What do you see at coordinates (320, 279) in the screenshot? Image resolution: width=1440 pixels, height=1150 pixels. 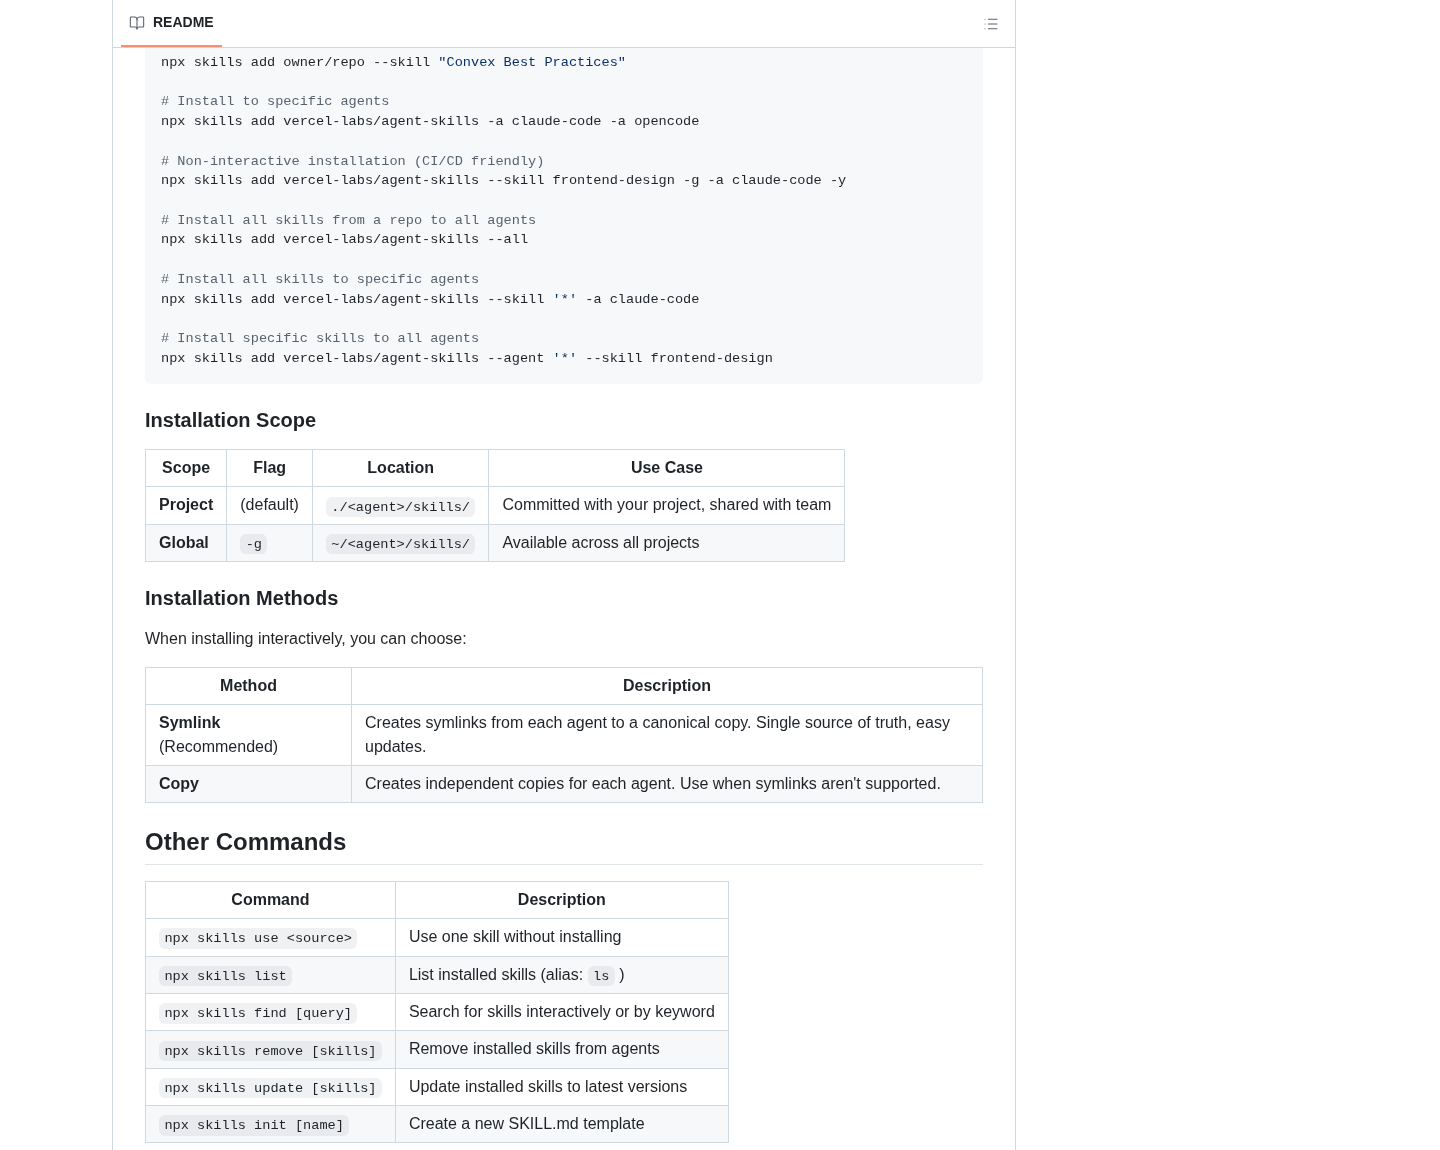 I see `code-comment: # Install all skills to specific agents` at bounding box center [320, 279].